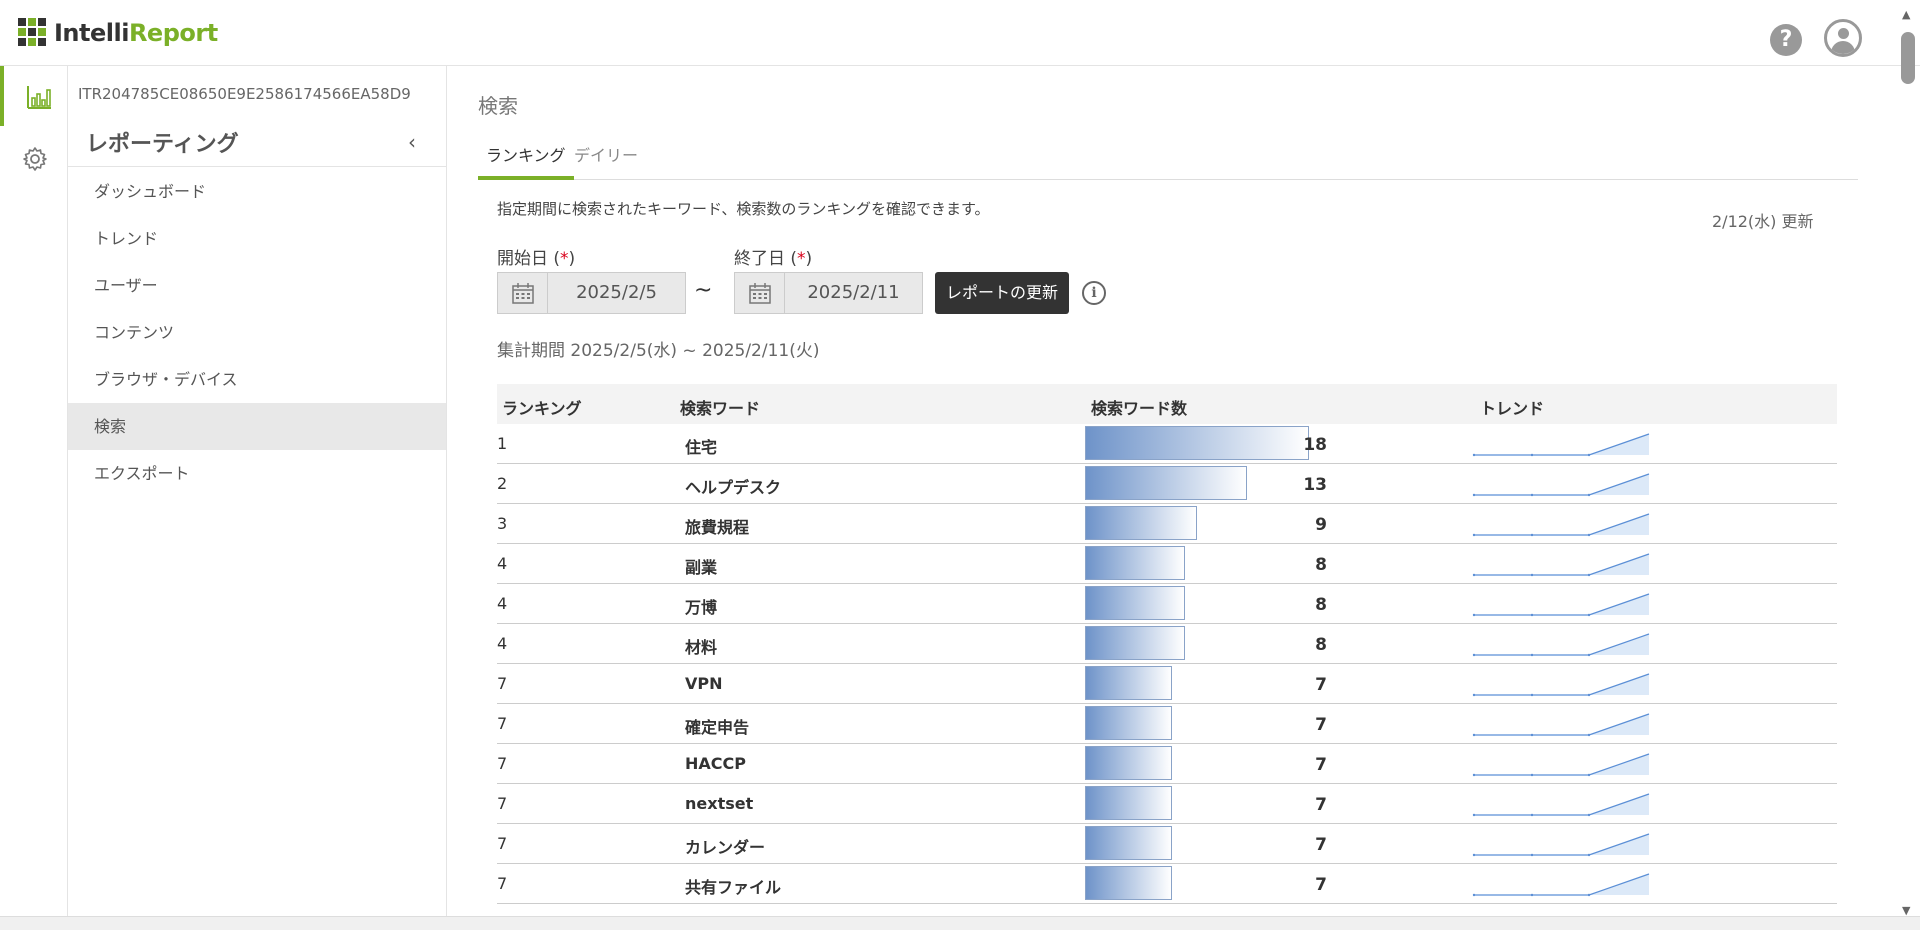  Describe the element at coordinates (257, 473) in the screenshot. I see `sidebar-item-export: エクスポート` at that location.